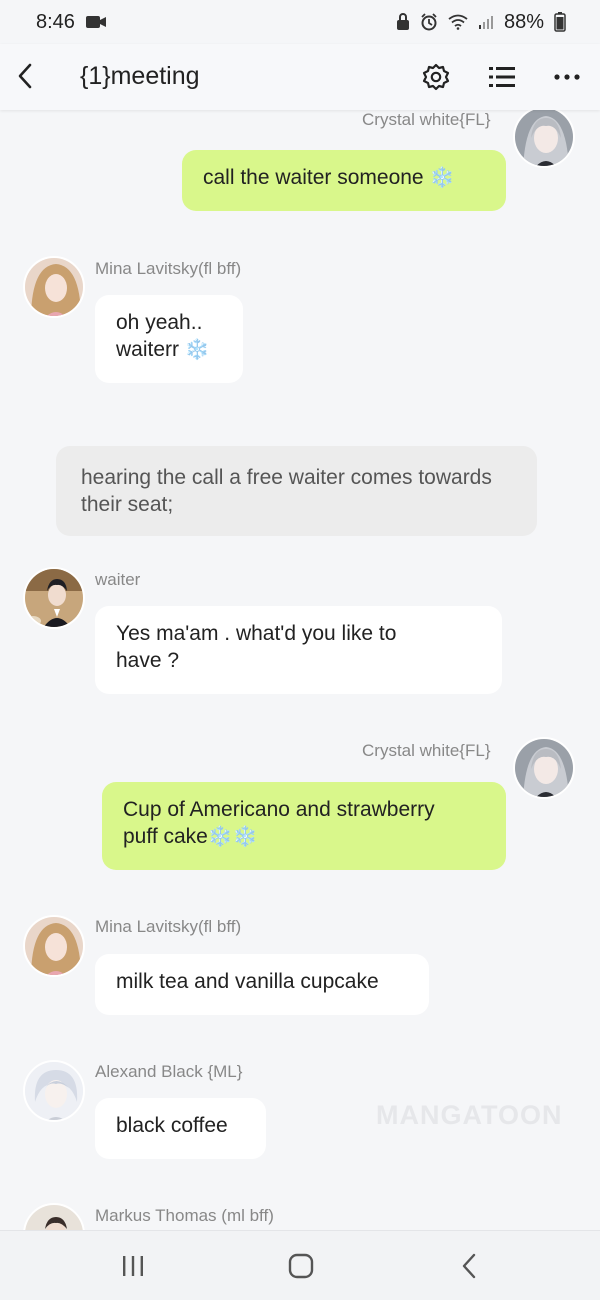  I want to click on home-icon, so click(301, 1266).